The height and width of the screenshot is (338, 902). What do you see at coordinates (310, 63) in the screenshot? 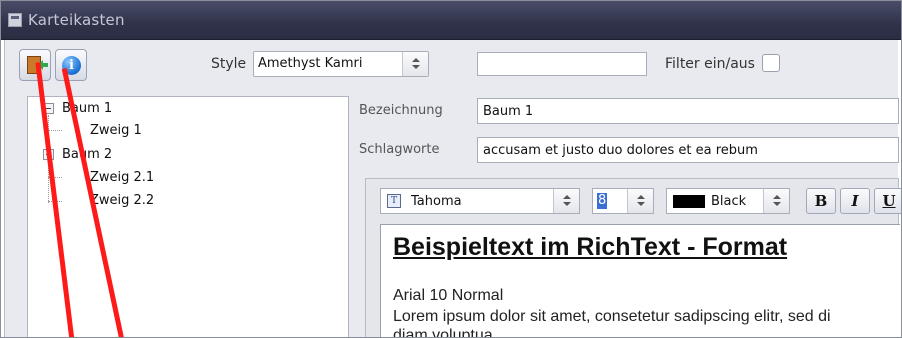
I see `style-select-value: Amethyst Kamri` at bounding box center [310, 63].